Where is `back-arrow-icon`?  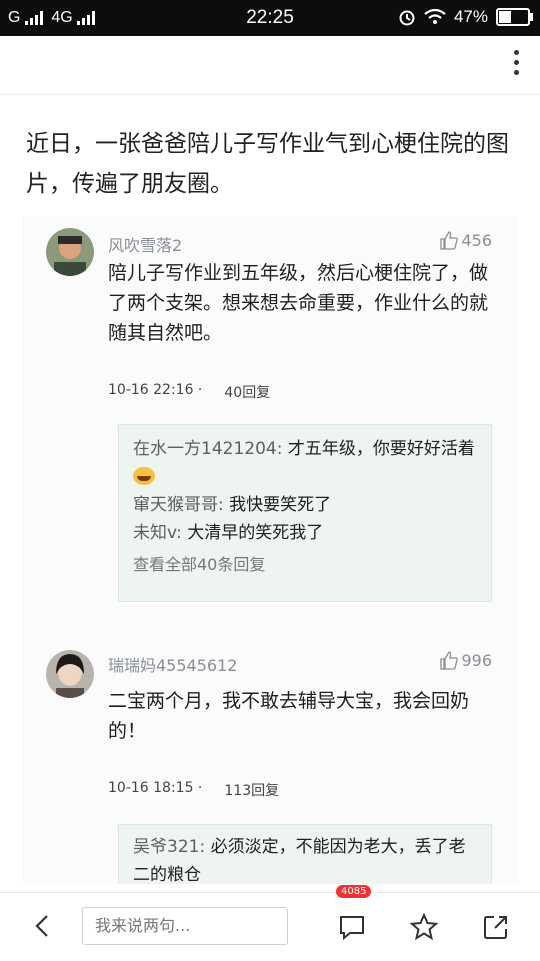
back-arrow-icon is located at coordinates (43, 926).